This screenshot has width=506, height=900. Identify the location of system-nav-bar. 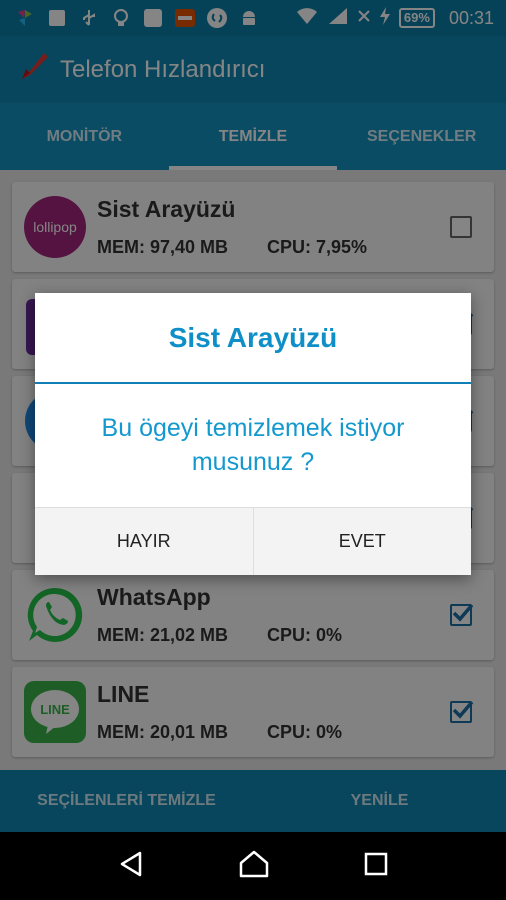
(253, 866).